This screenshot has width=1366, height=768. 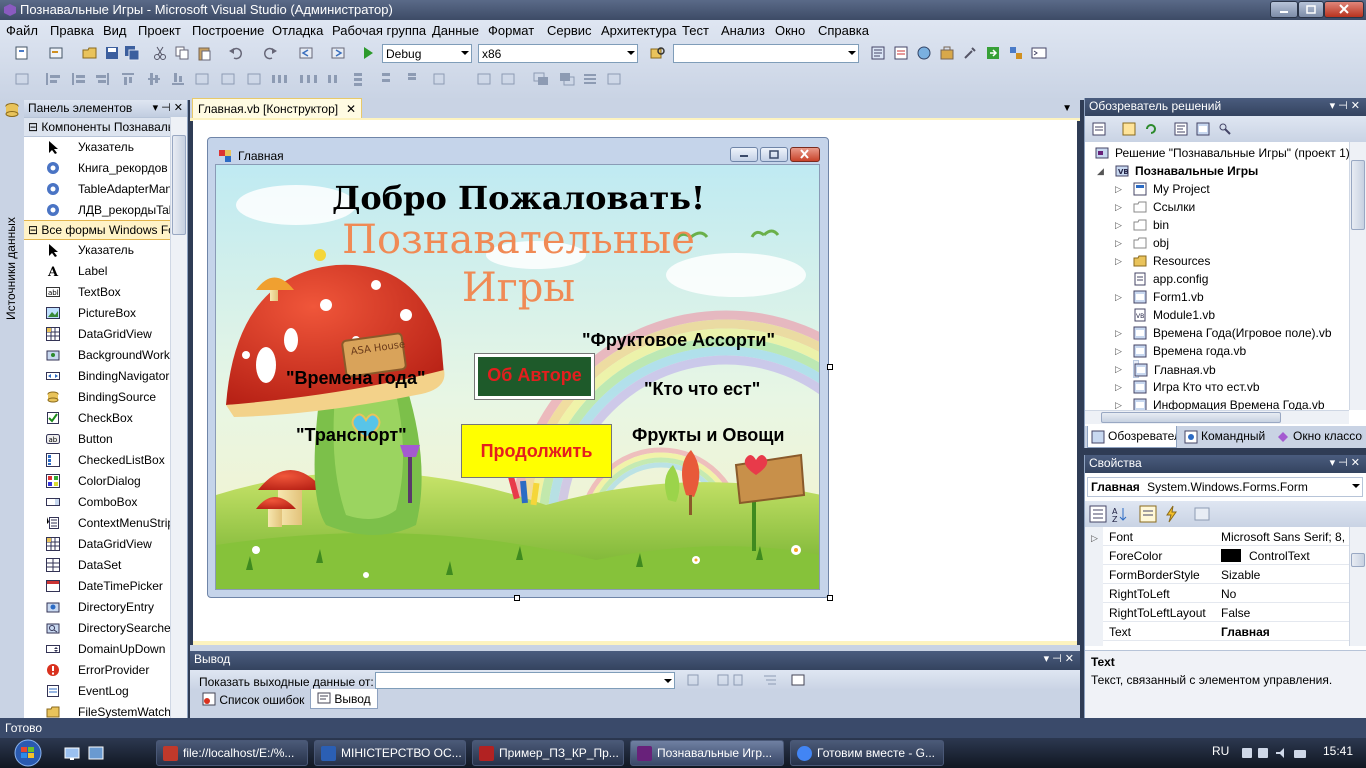 I want to click on tab-class-view: Окно классов, so click(x=1318, y=437).